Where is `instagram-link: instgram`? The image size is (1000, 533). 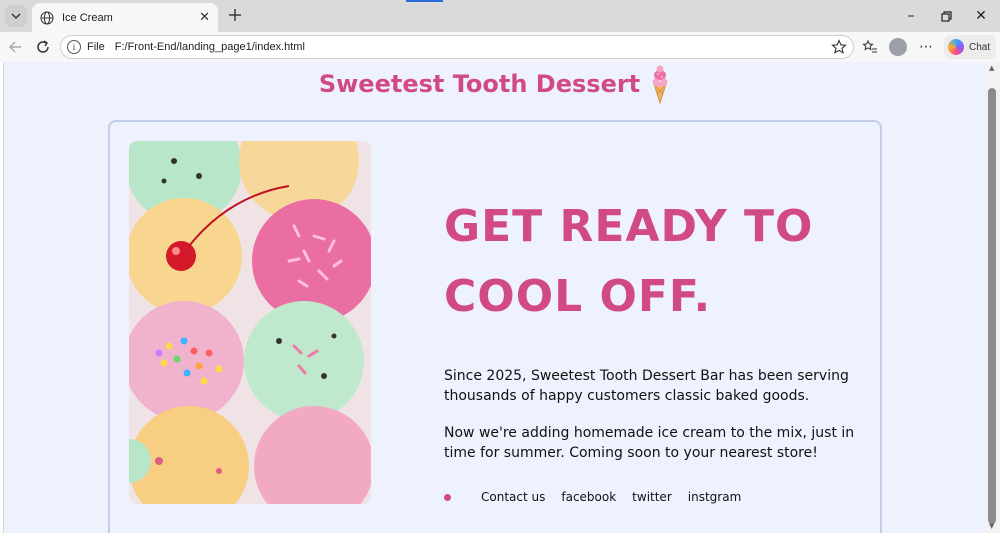 instagram-link: instgram is located at coordinates (715, 497).